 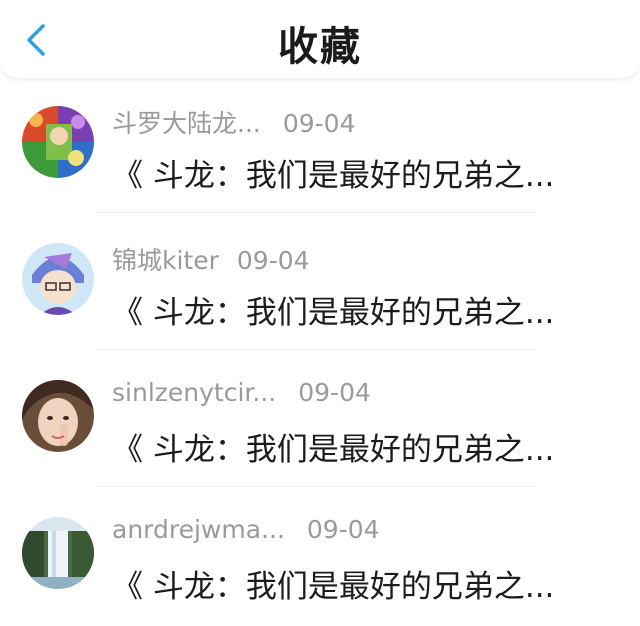 What do you see at coordinates (320, 47) in the screenshot?
I see `page-title: 收藏` at bounding box center [320, 47].